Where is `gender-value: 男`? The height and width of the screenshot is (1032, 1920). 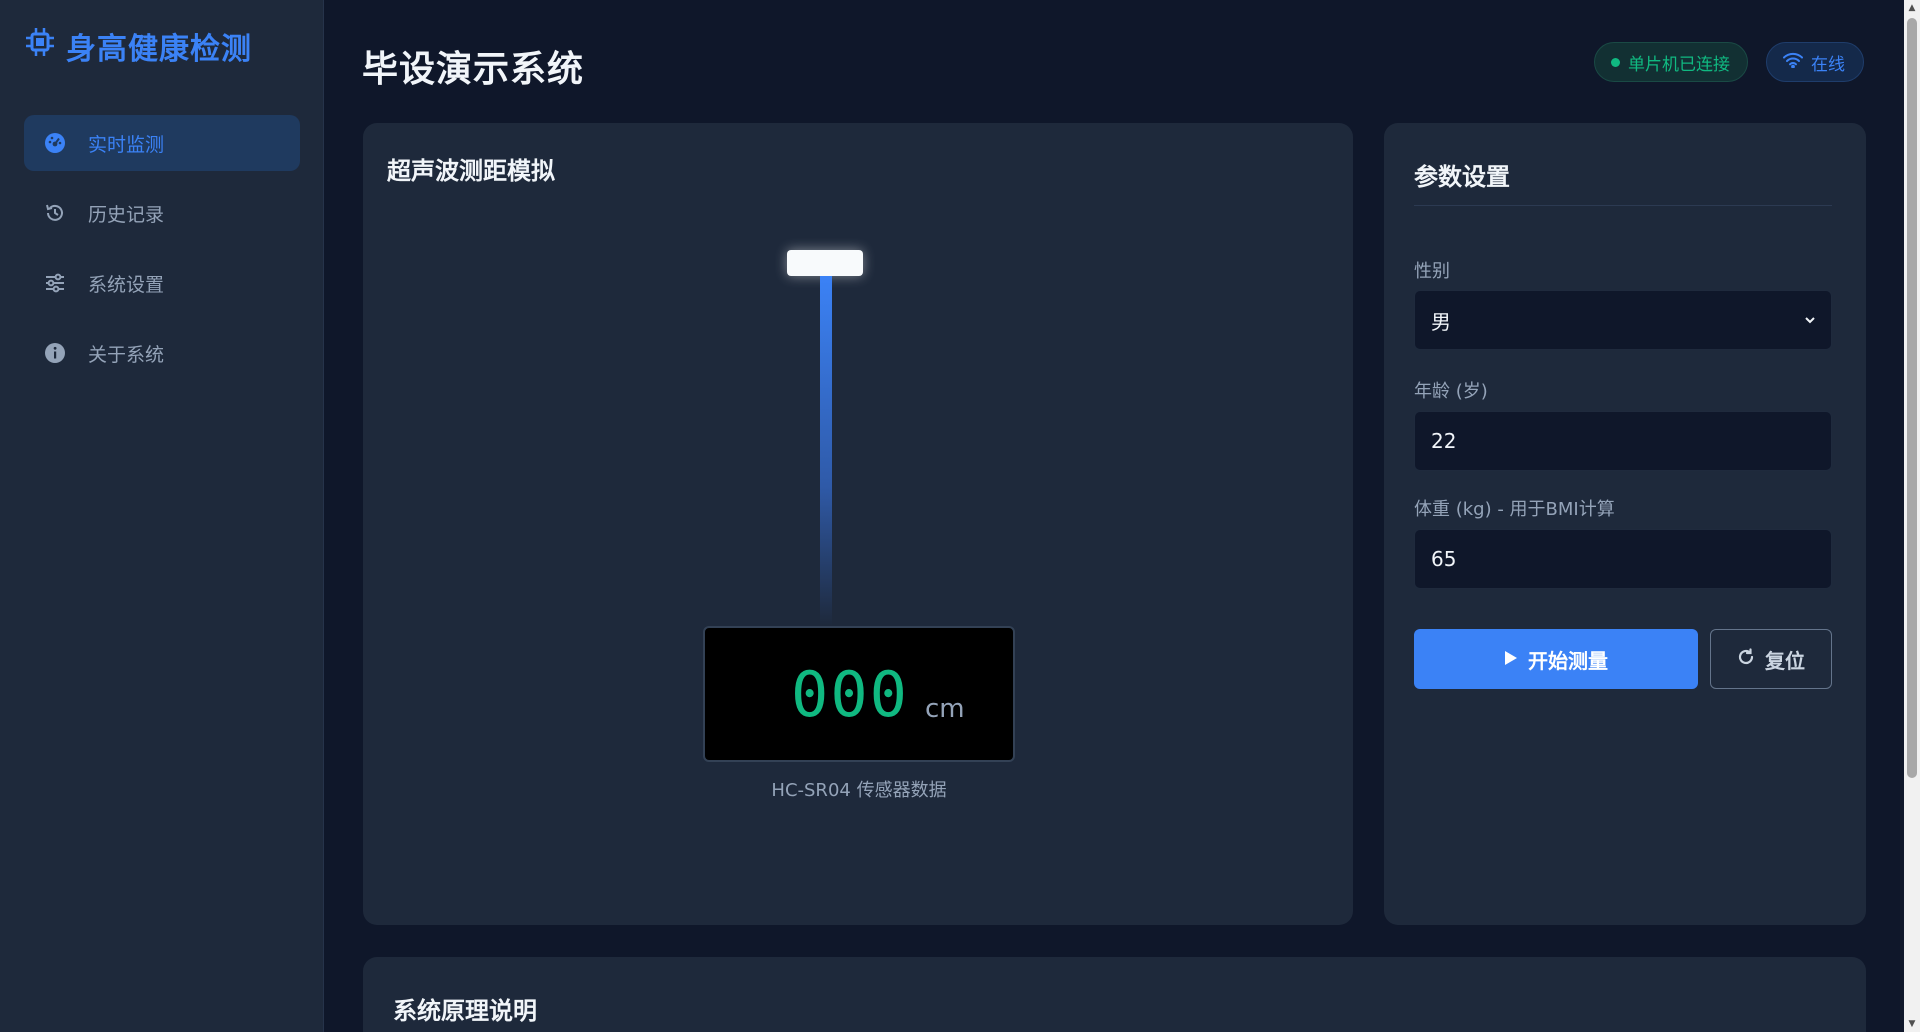 gender-value: 男 is located at coordinates (1441, 321).